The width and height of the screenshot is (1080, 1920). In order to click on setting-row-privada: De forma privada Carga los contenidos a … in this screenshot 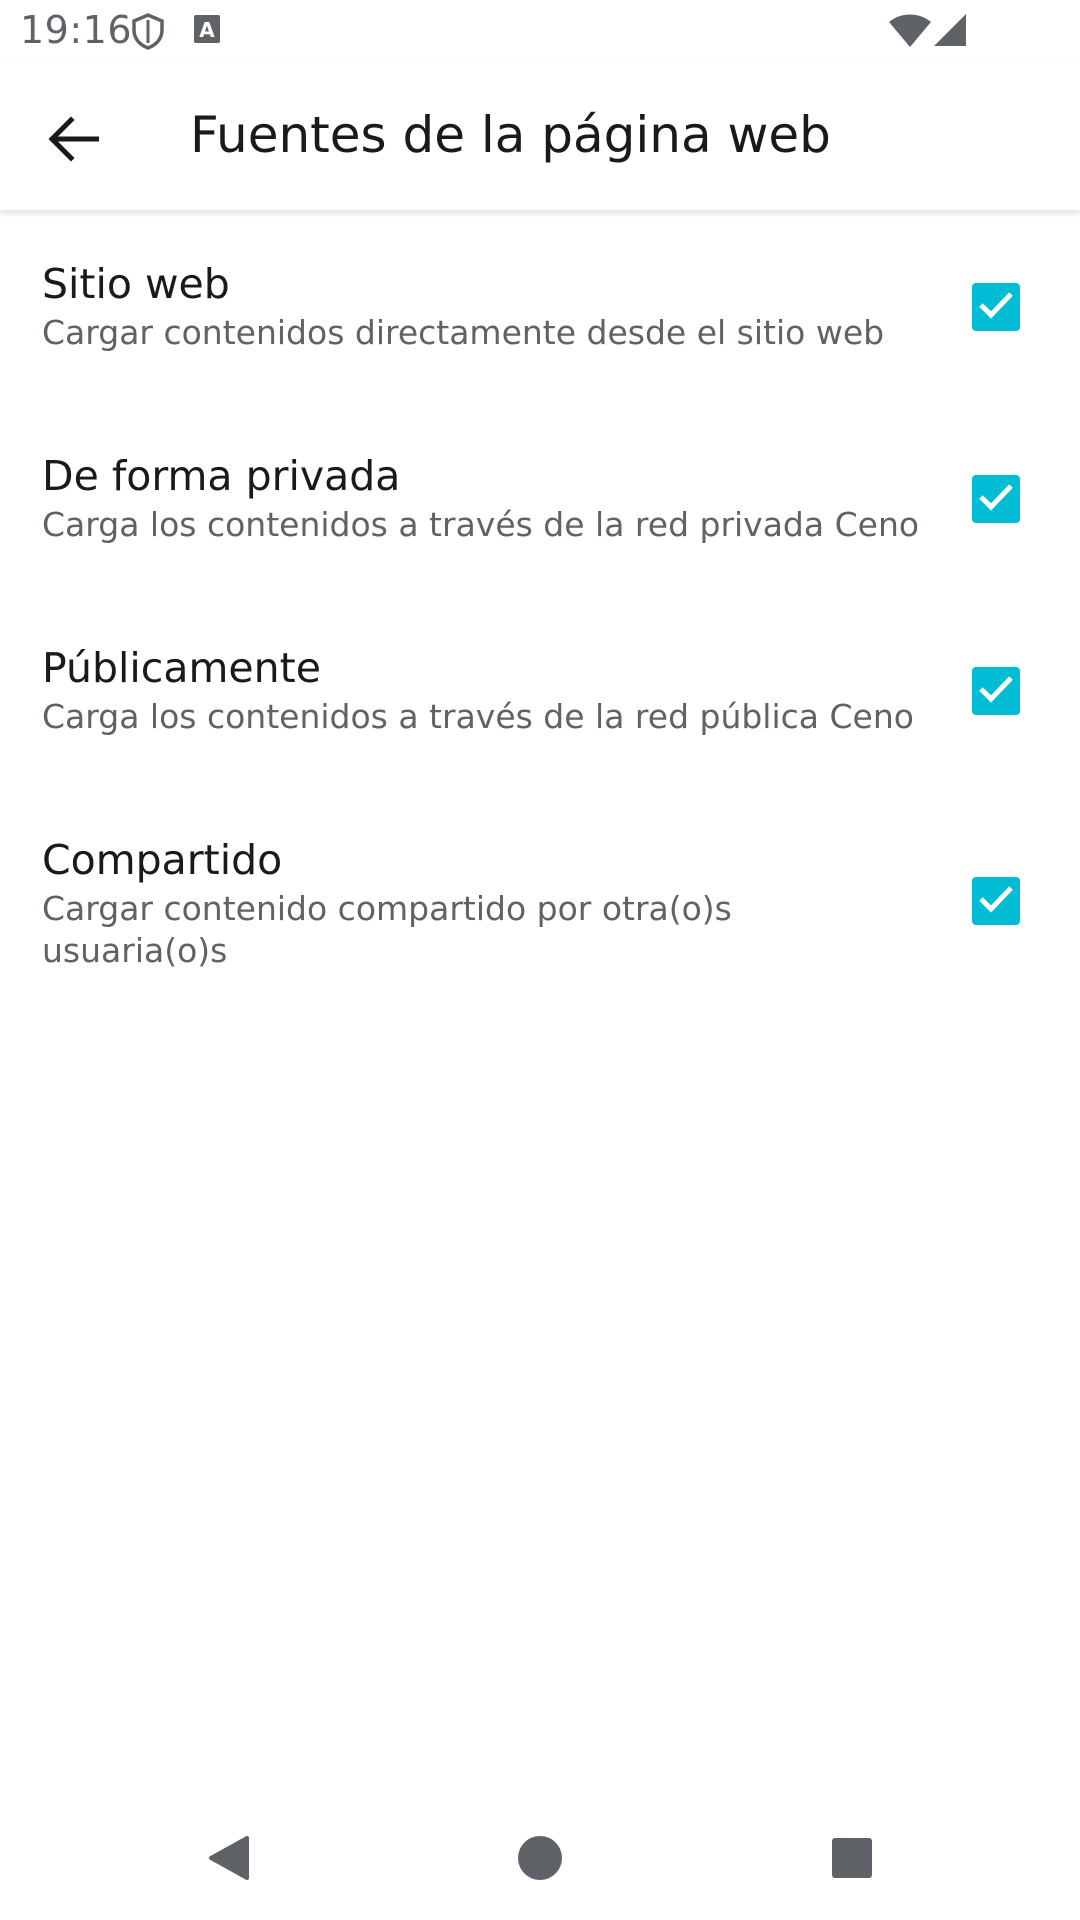, I will do `click(540, 500)`.